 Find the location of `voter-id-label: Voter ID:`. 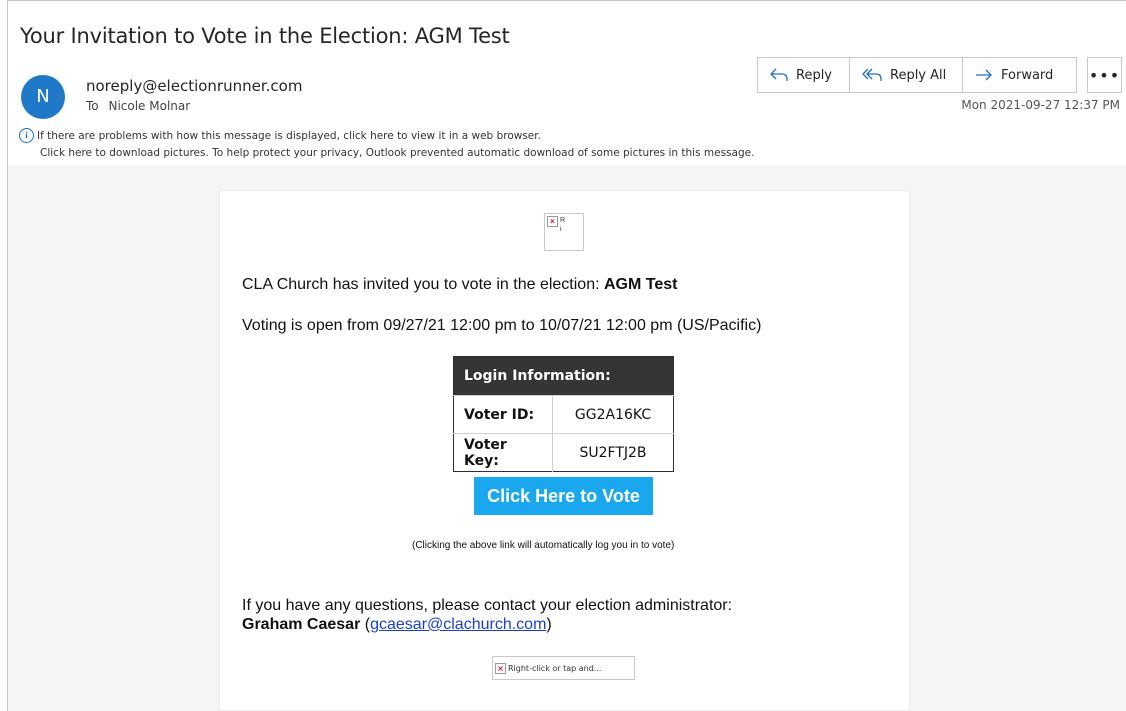

voter-id-label: Voter ID: is located at coordinates (503, 414).